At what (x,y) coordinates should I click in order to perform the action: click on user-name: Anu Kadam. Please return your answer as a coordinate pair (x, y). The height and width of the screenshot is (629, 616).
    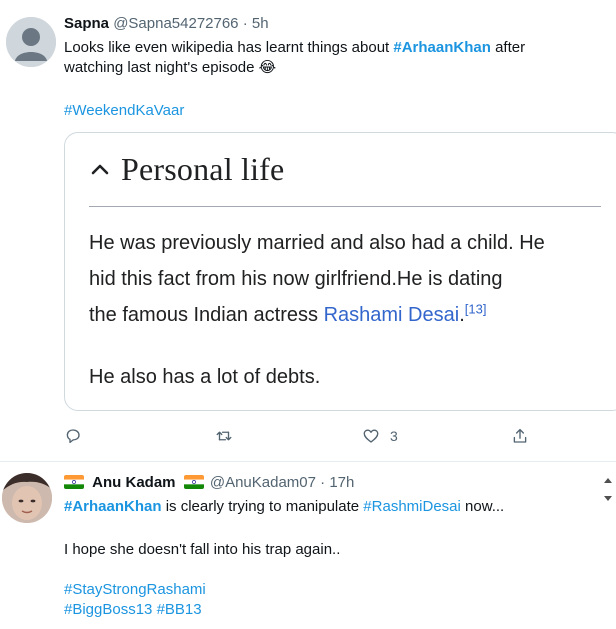
    Looking at the image, I should click on (133, 482).